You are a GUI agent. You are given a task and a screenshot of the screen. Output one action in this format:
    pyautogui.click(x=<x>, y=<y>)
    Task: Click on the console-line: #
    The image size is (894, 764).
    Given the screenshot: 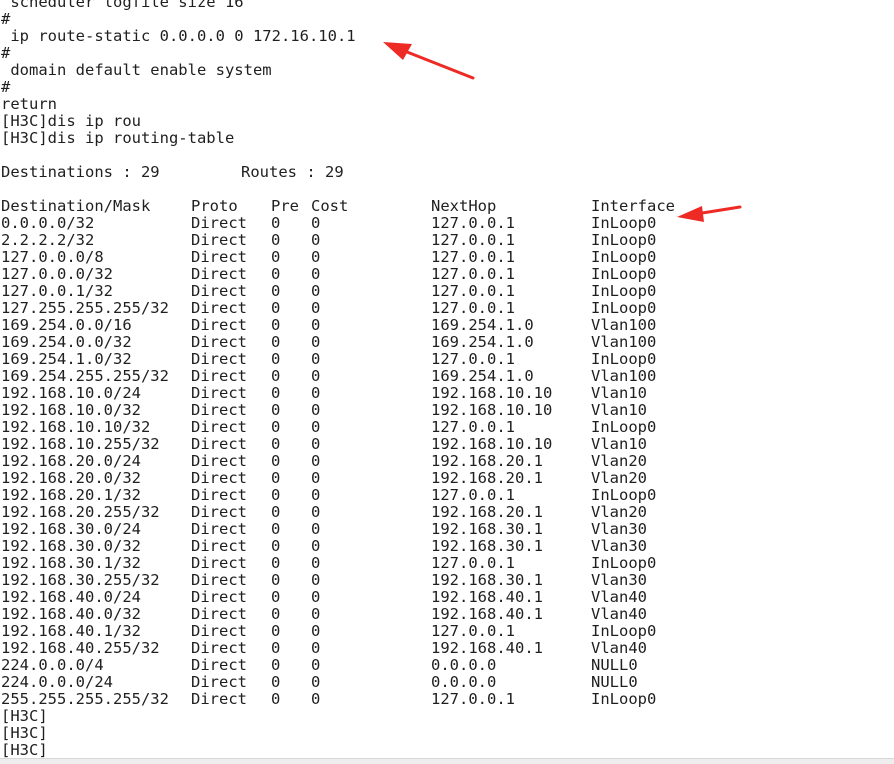 What is the action you would take?
    pyautogui.click(x=447, y=19)
    